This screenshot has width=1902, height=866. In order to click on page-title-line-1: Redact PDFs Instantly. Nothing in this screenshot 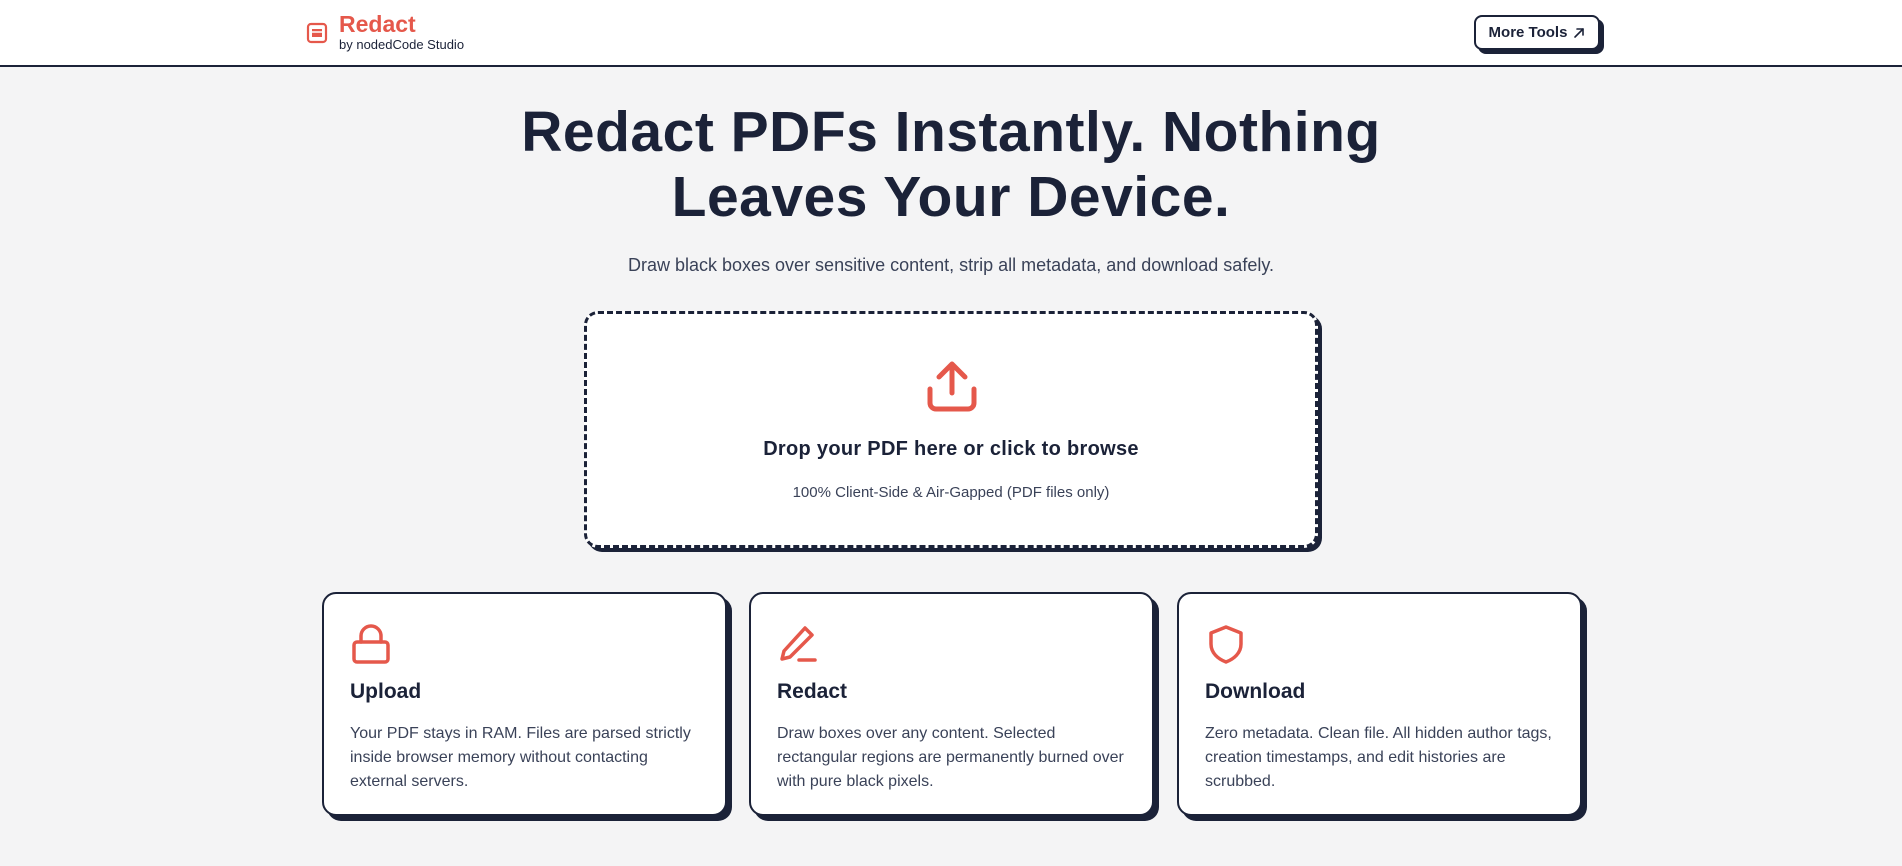, I will do `click(951, 132)`.